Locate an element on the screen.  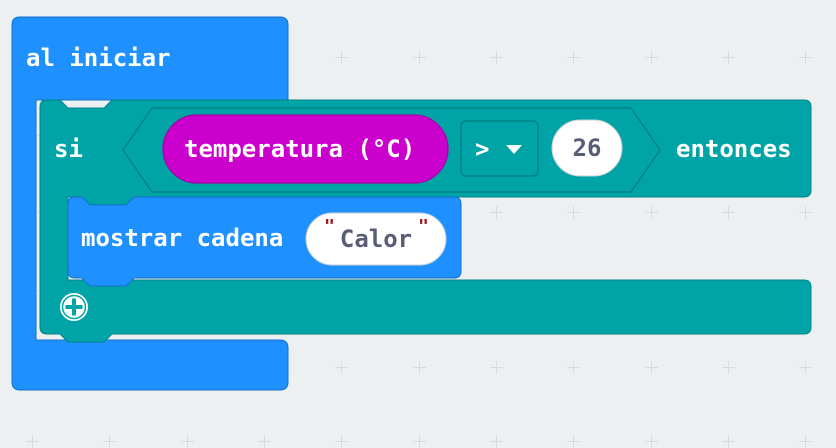
on-start-label: al iniciar is located at coordinates (98, 58).